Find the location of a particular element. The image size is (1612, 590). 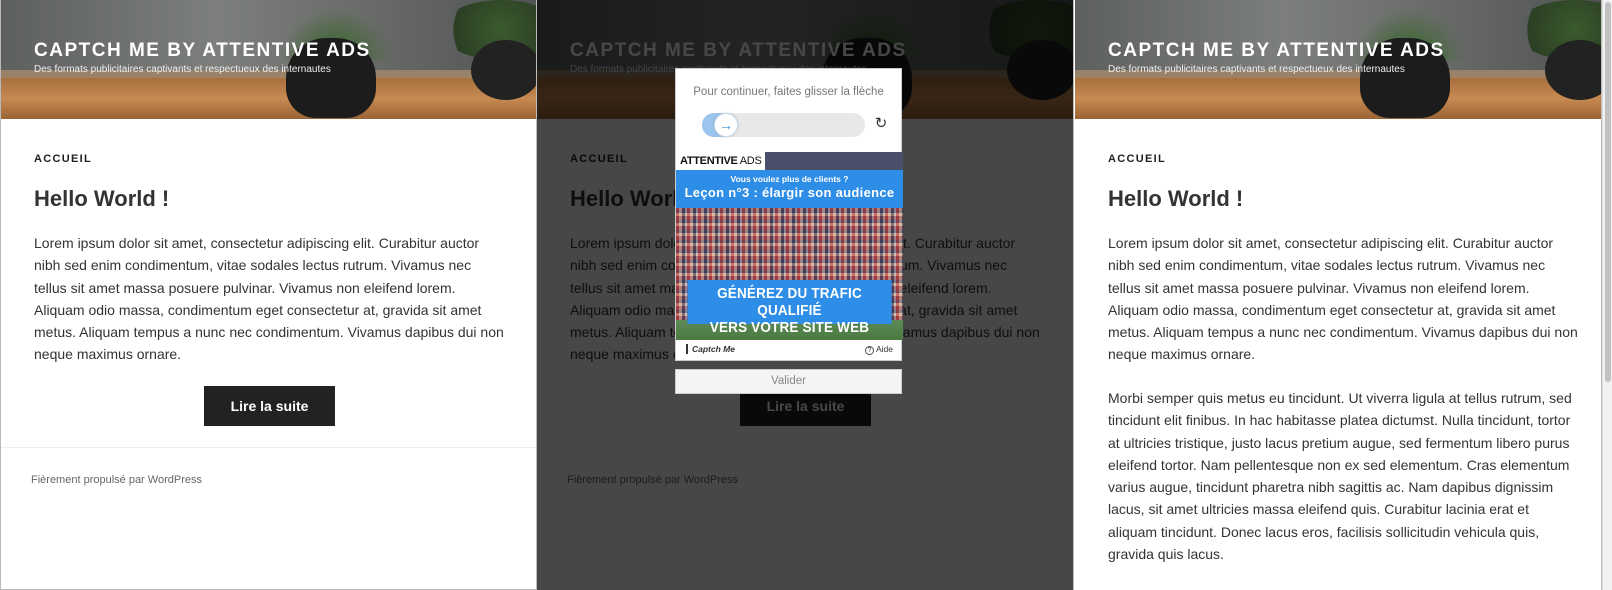

captcha-footer: Captch Me ? Aide is located at coordinates (788, 350).